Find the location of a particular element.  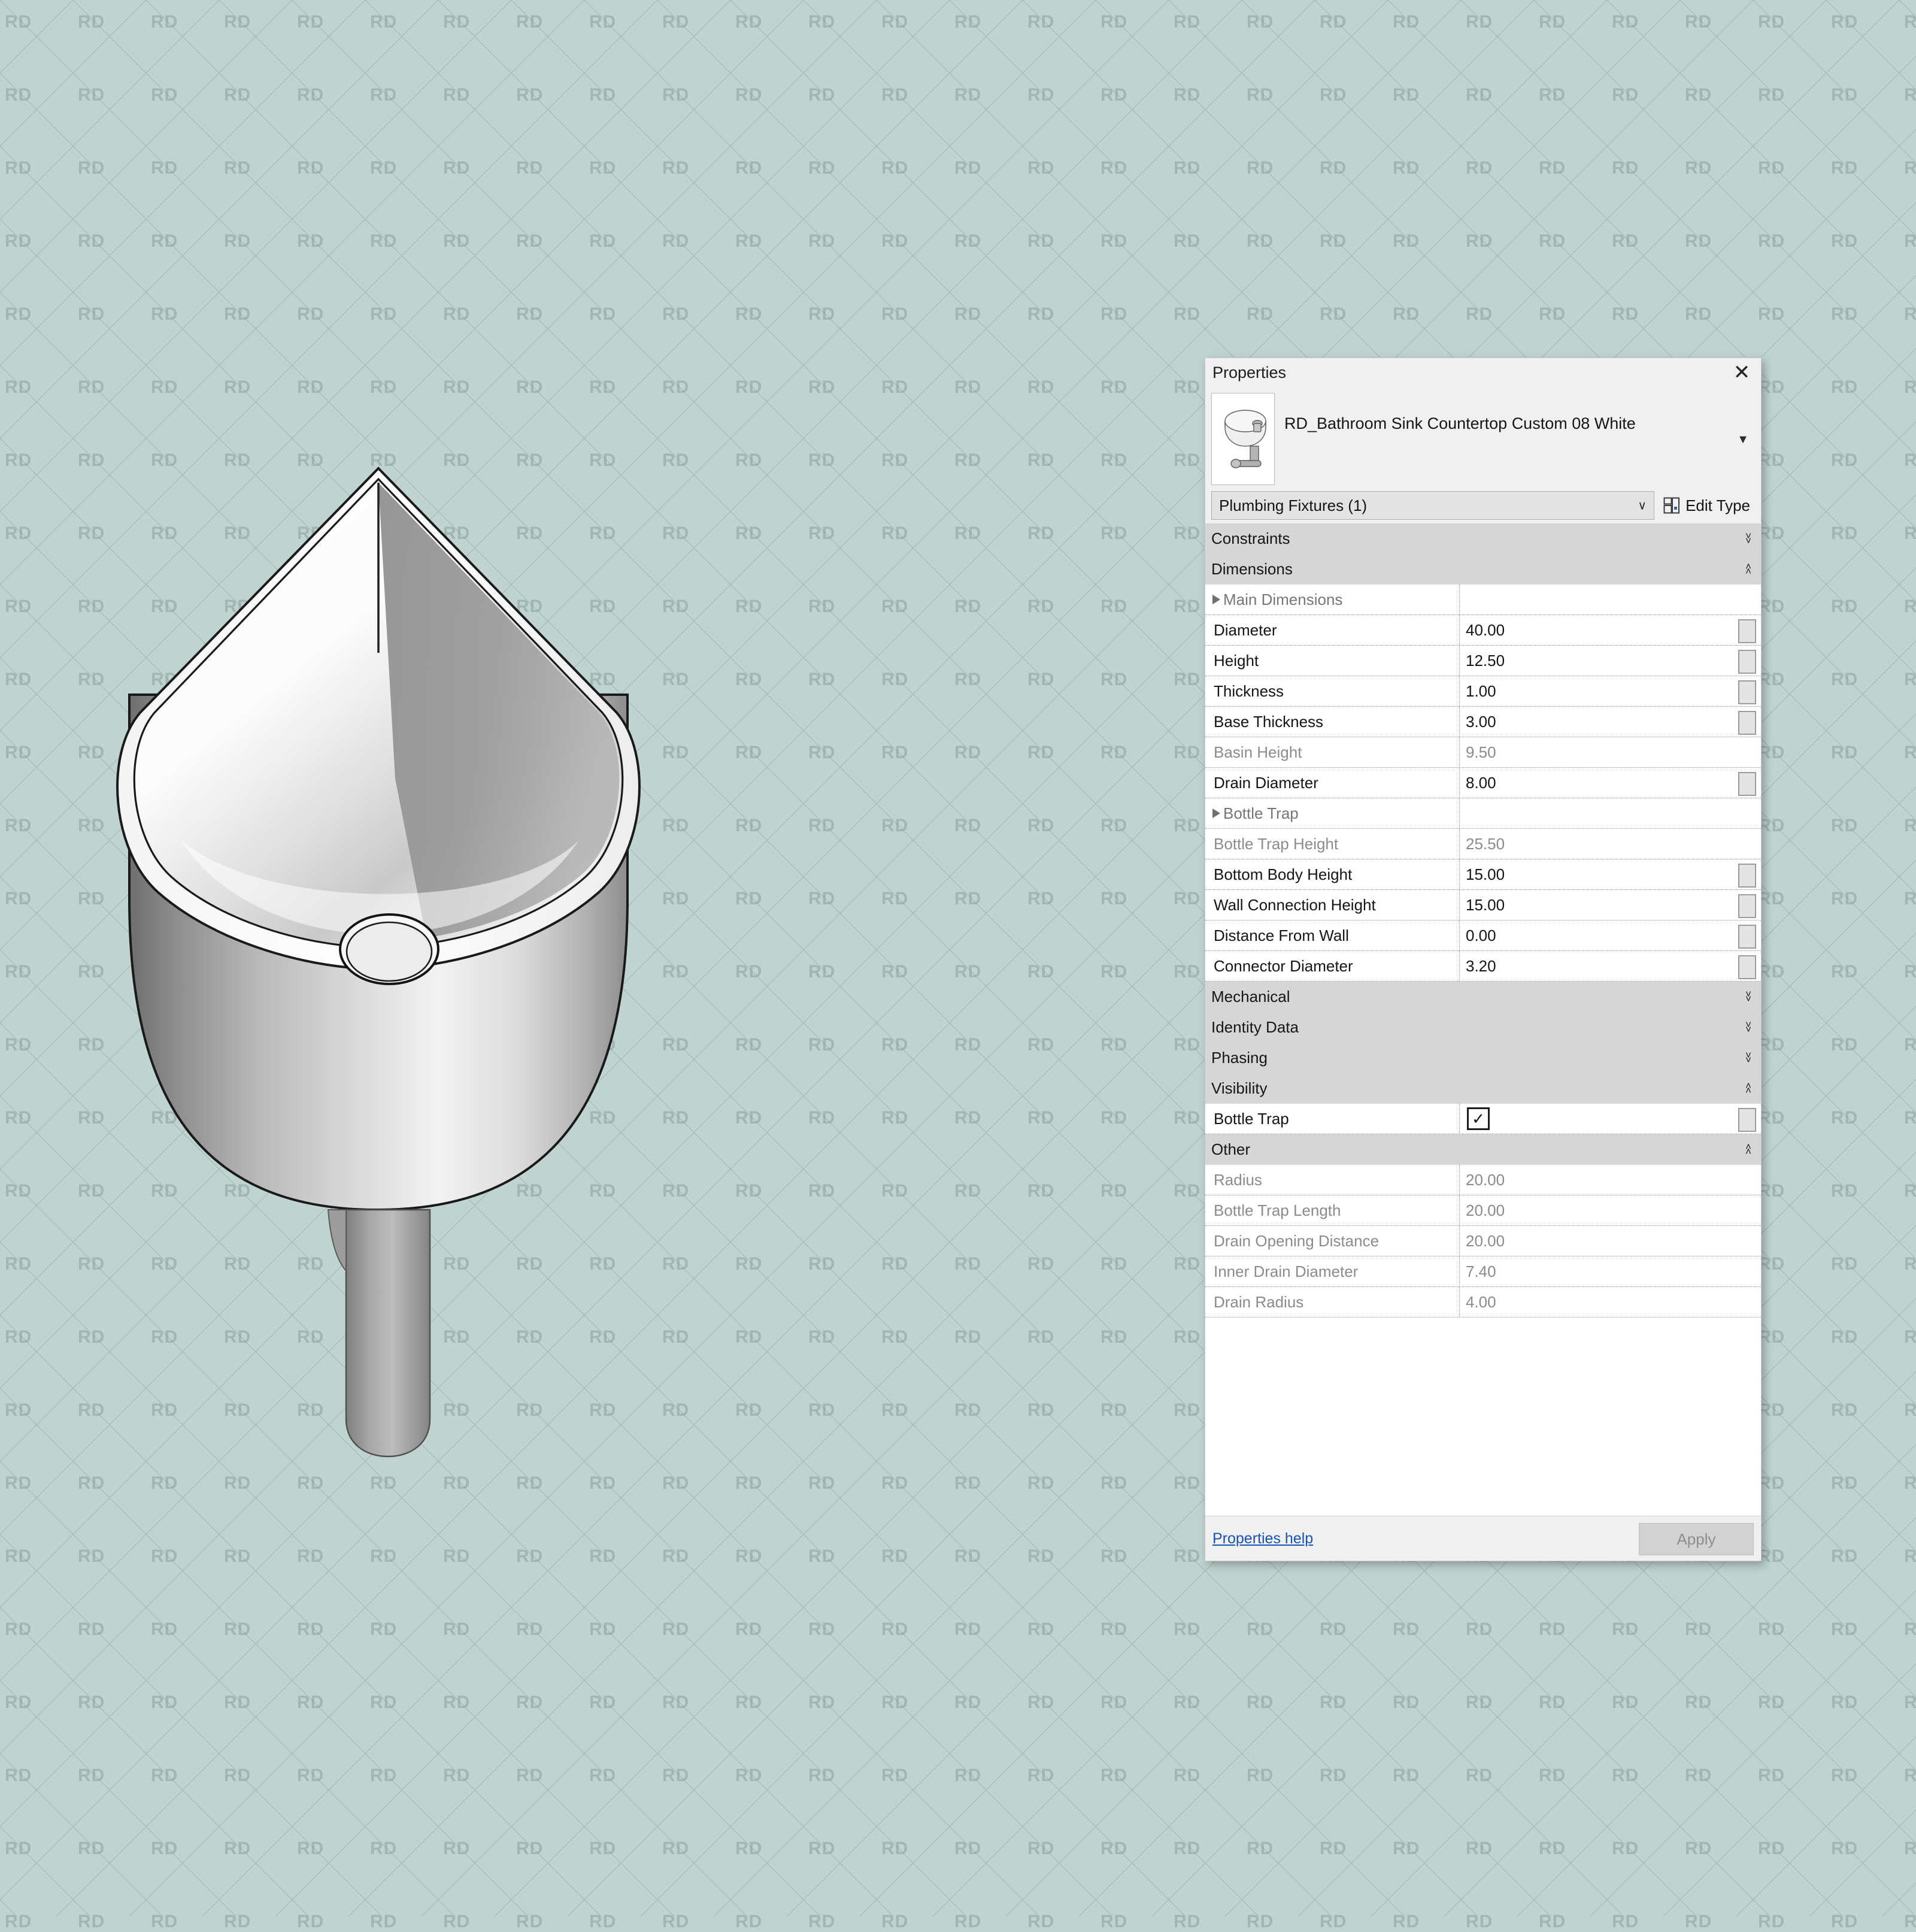

parameter-label: Diameter is located at coordinates (1332, 630).